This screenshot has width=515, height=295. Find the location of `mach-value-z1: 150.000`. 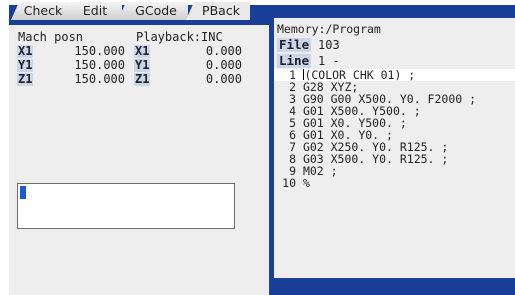

mach-value-z1: 150.000 is located at coordinates (99, 79).